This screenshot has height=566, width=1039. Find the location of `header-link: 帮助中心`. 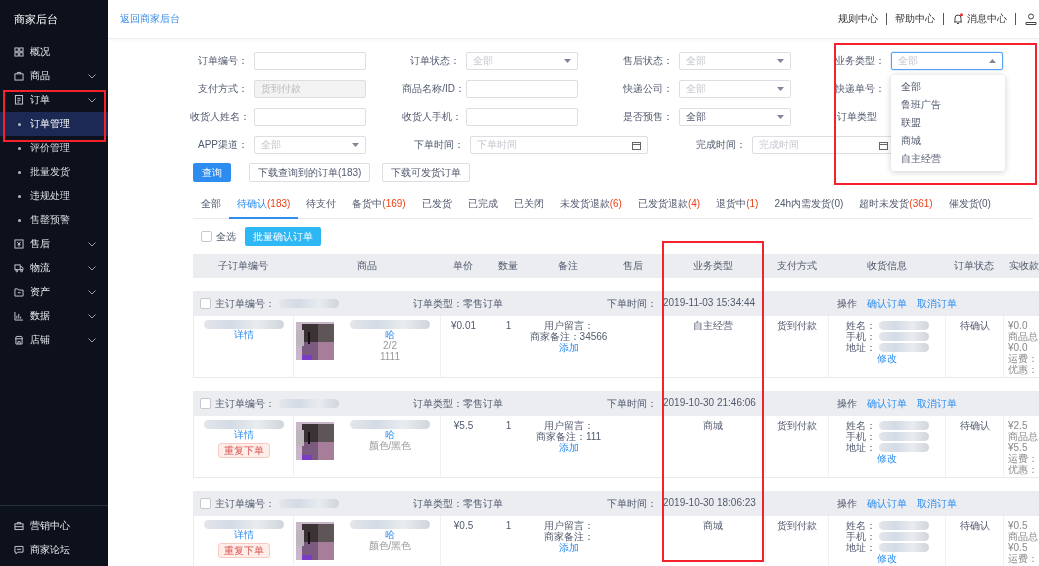

header-link: 帮助中心 is located at coordinates (915, 19).